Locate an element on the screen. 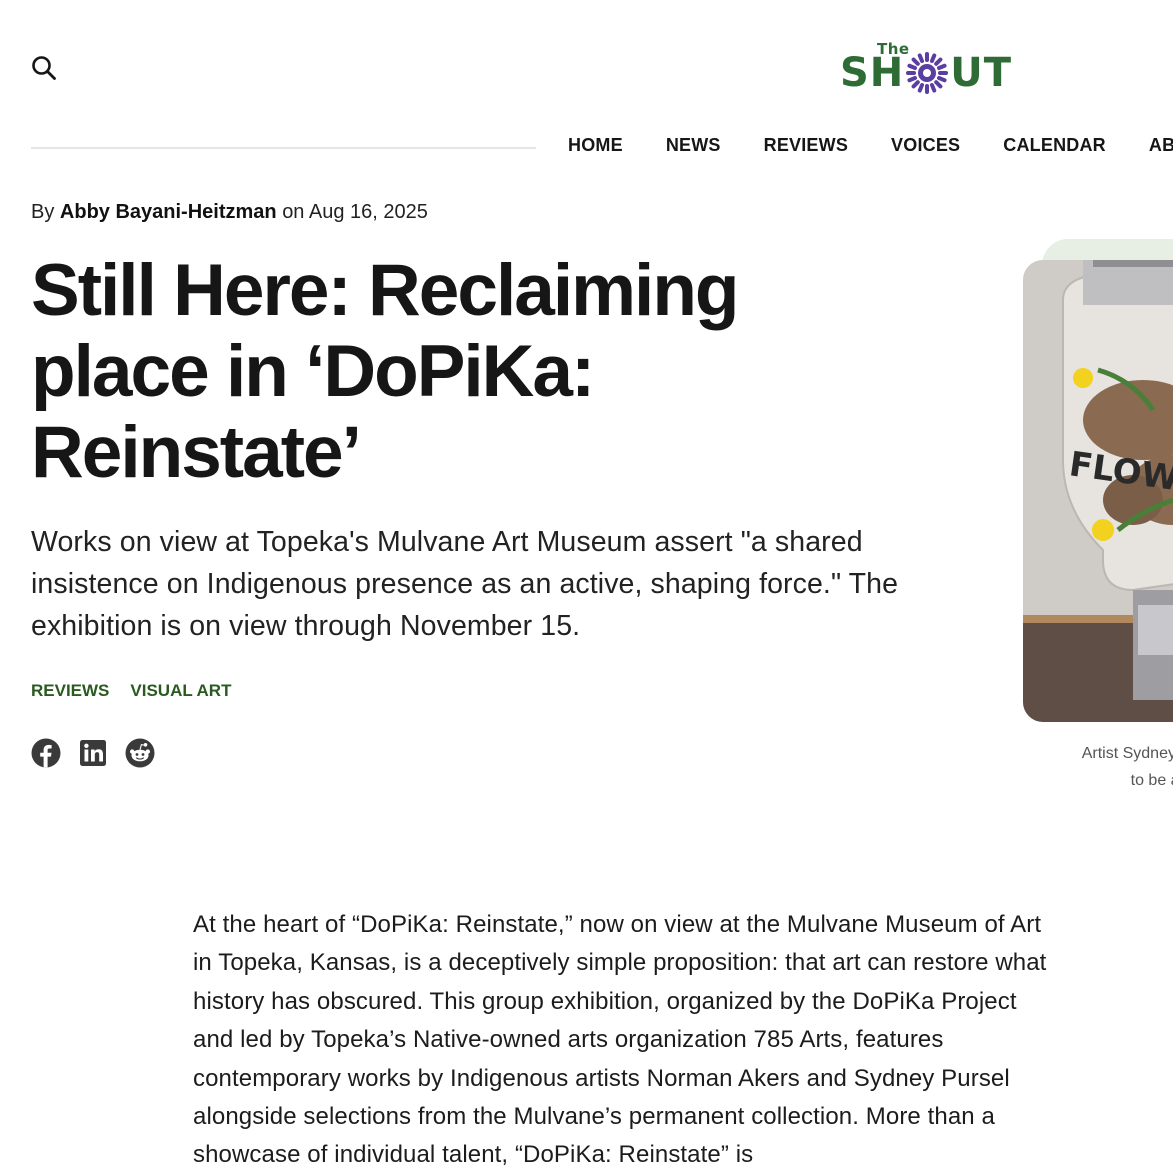 This screenshot has height=1175, width=1173. image-caption: Artist Sydney Pu to be acts is located at coordinates (1106, 767).